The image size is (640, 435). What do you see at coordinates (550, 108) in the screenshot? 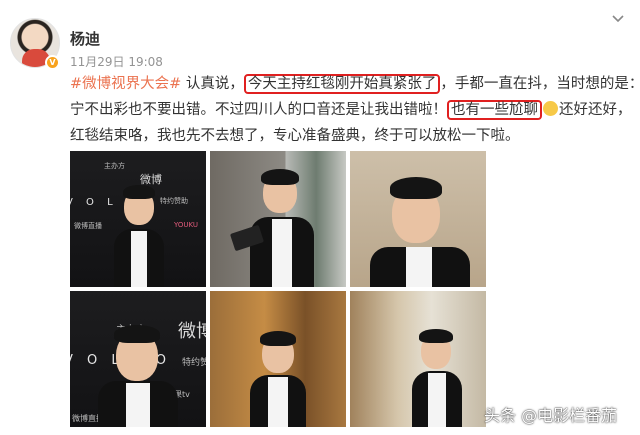
I see `emoji-icon` at bounding box center [550, 108].